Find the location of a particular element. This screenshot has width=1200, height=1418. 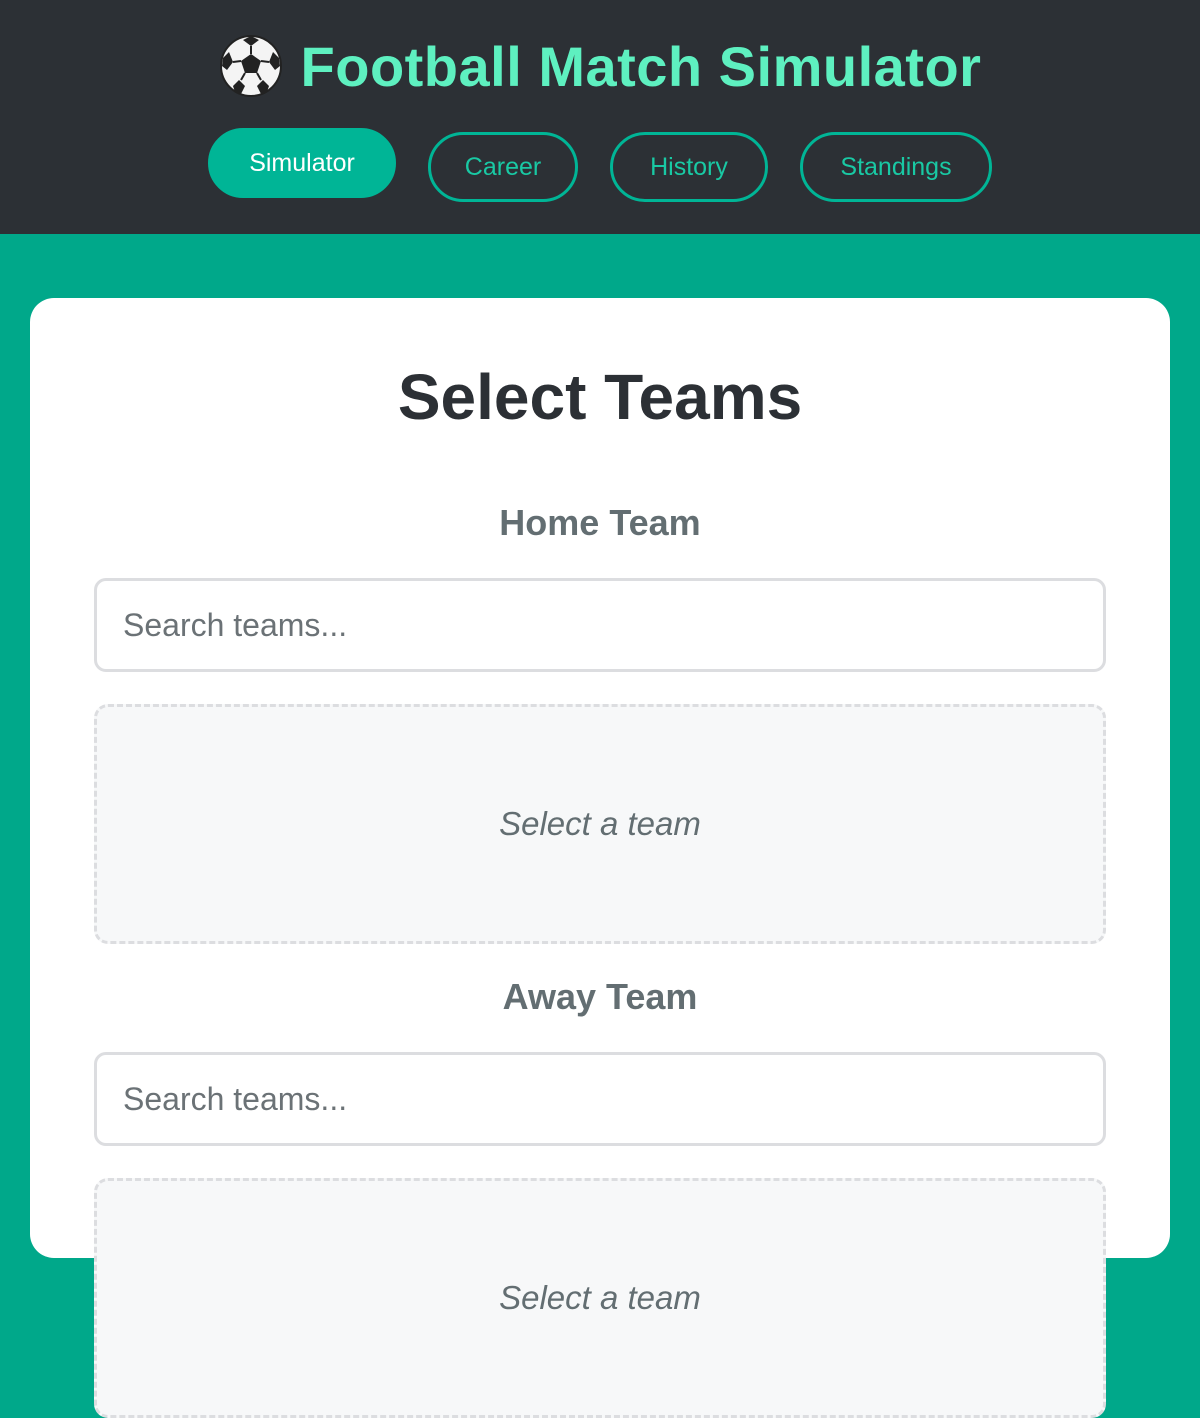

away-team-label: Away Team is located at coordinates (600, 996).